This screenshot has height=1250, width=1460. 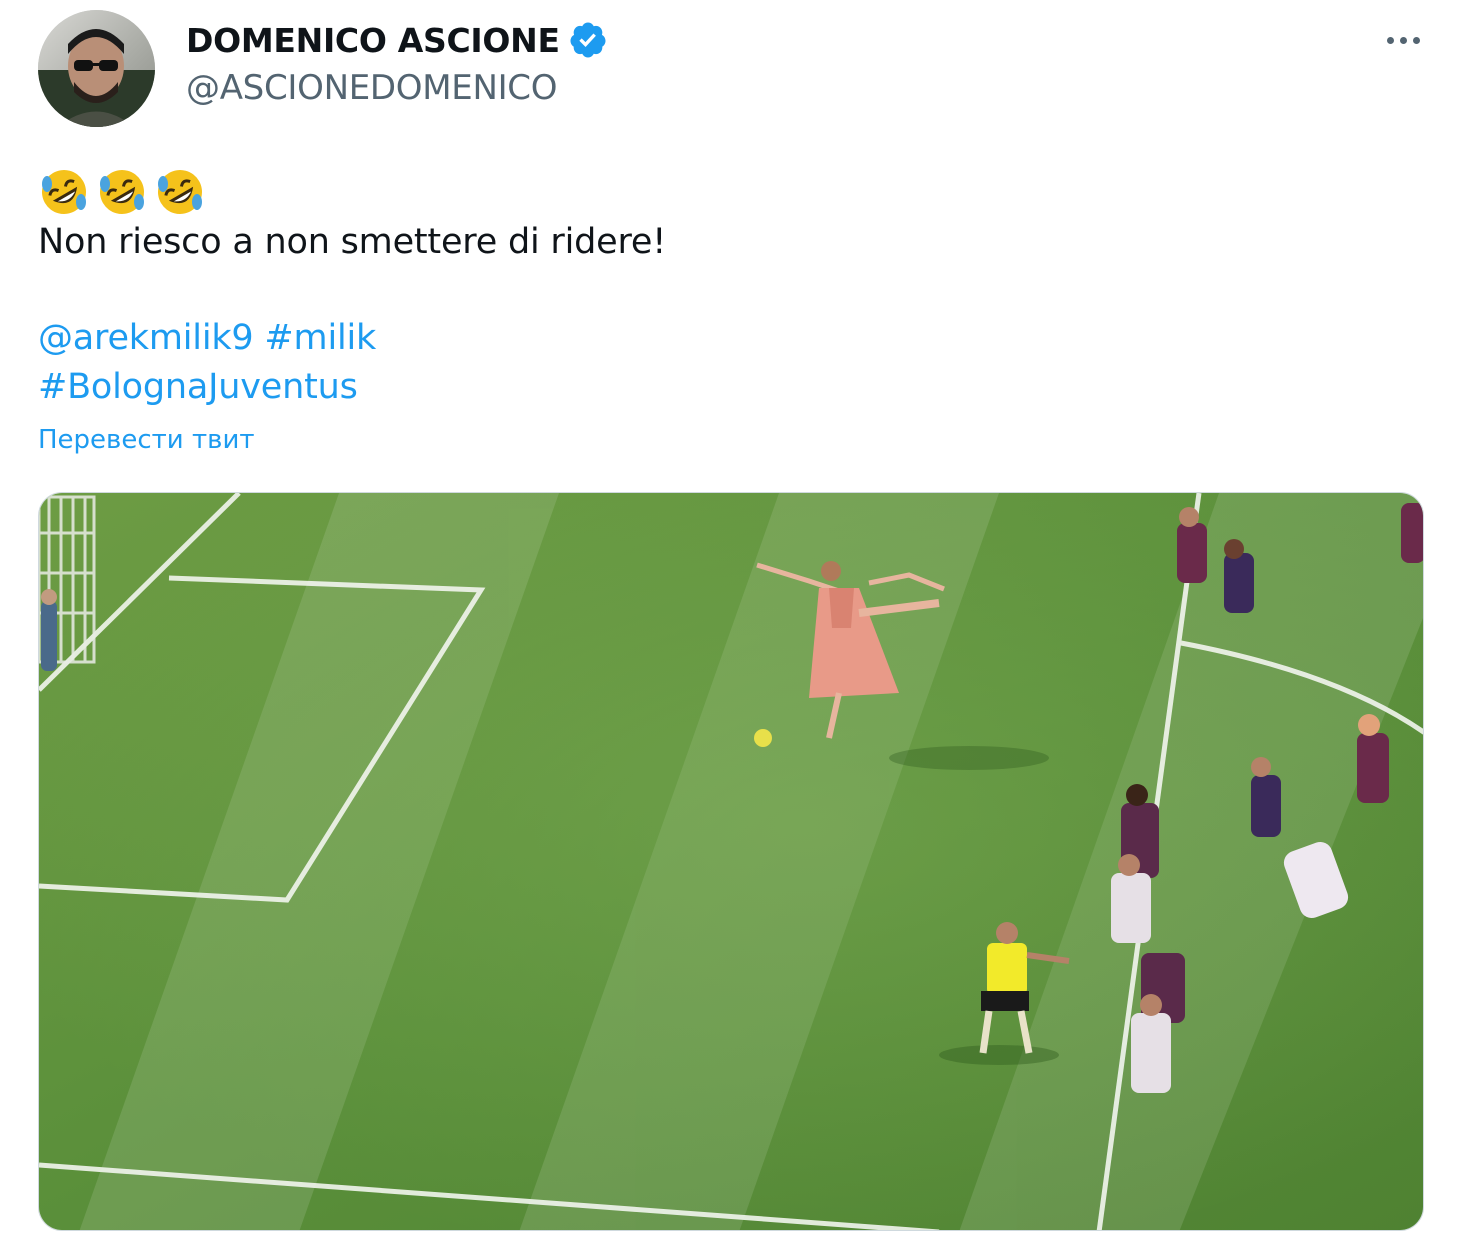 I want to click on author-avatar, so click(x=96, y=68).